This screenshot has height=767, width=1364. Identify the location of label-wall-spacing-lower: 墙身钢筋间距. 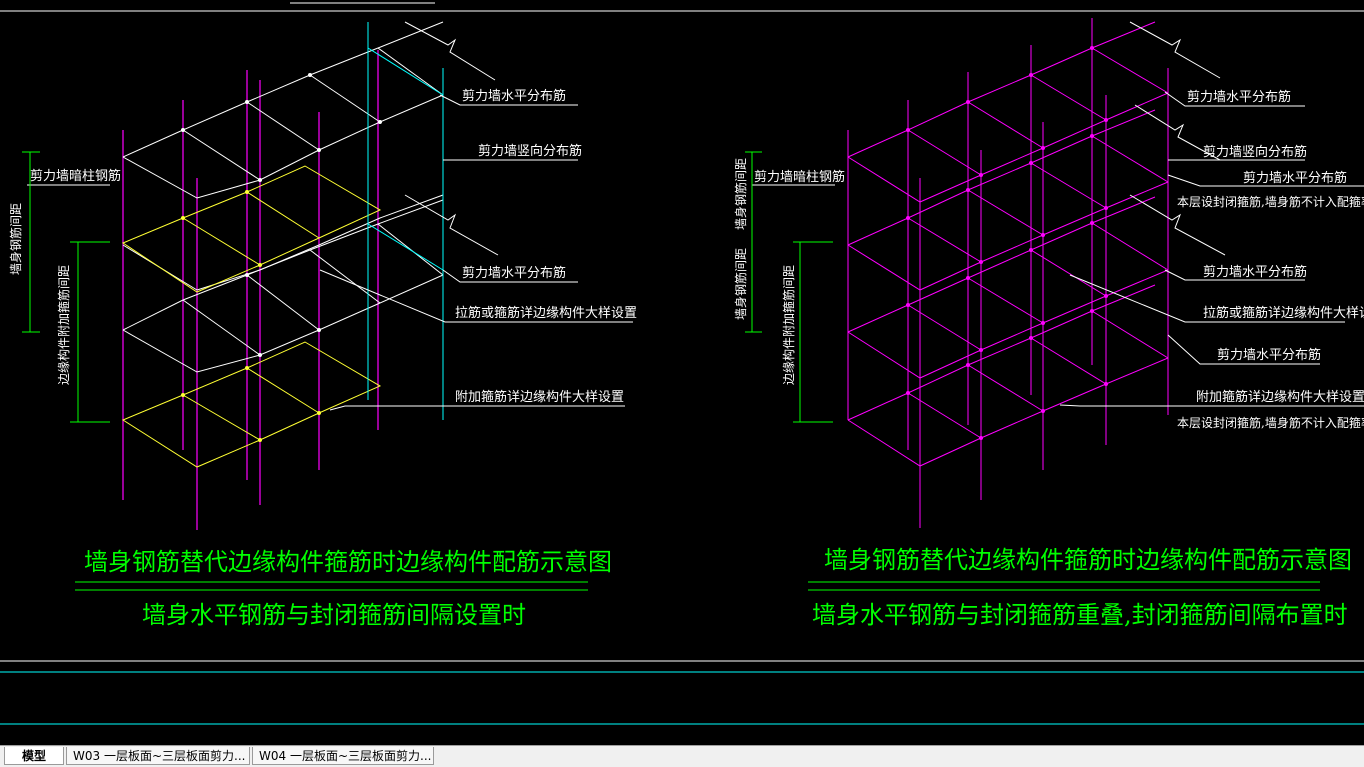
(740, 284).